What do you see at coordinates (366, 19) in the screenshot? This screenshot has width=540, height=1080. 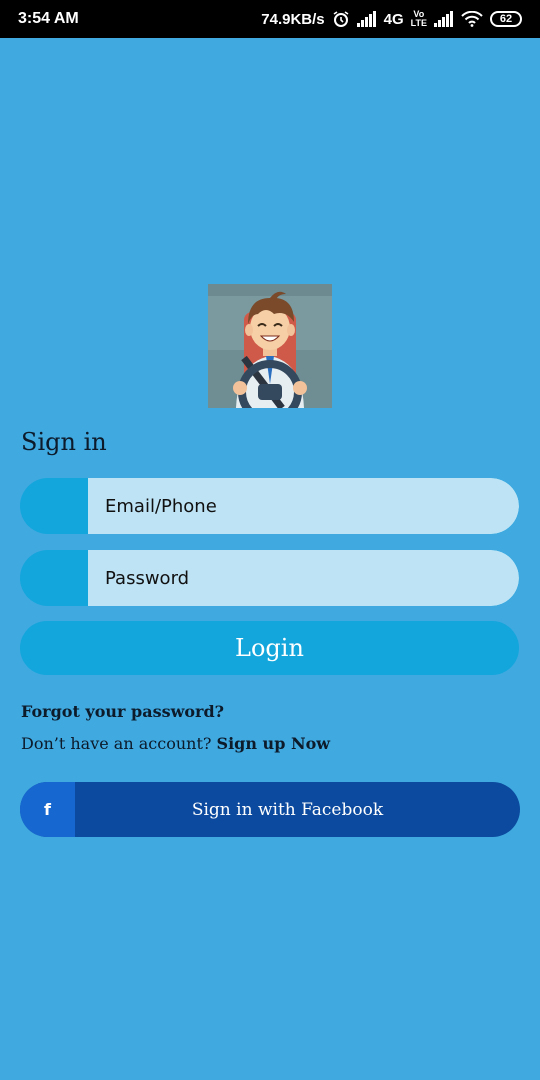 I see `signal-icon` at bounding box center [366, 19].